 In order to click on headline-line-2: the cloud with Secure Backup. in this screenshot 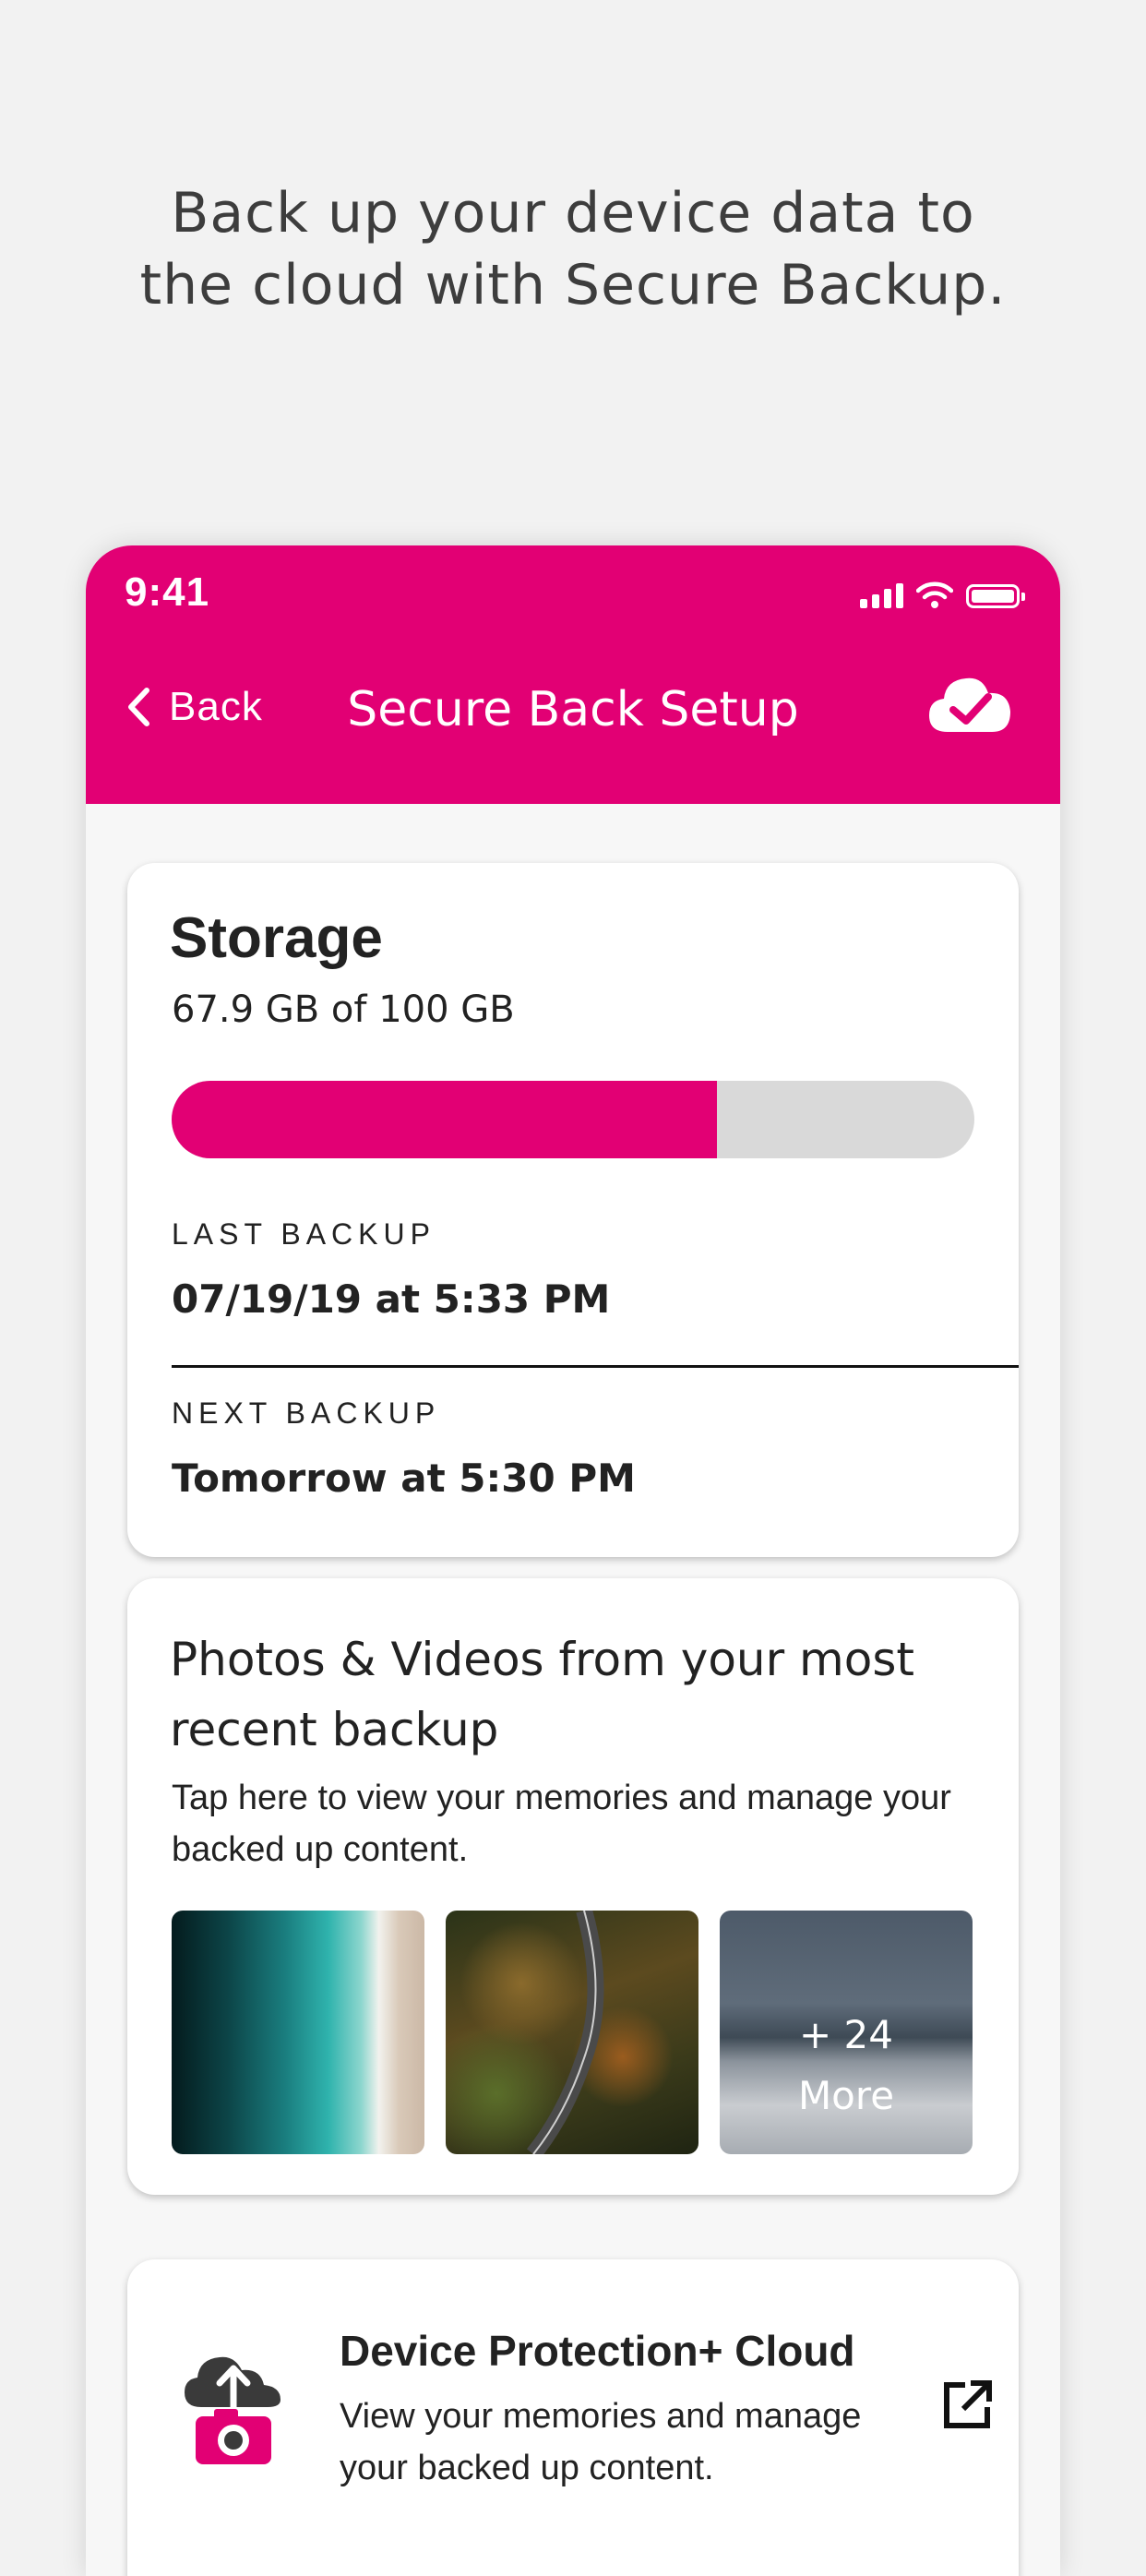, I will do `click(573, 286)`.